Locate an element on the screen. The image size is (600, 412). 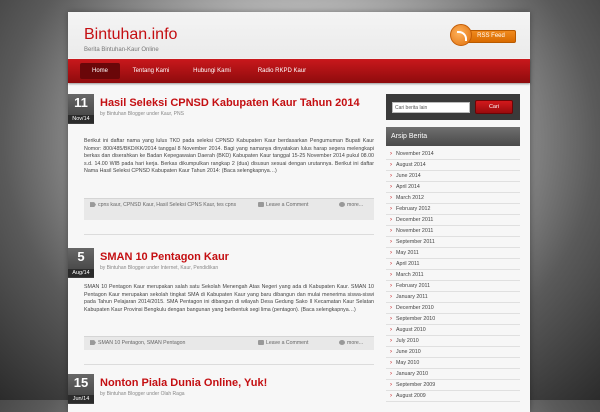
post-date-month: Aug/14 is located at coordinates (81, 273).